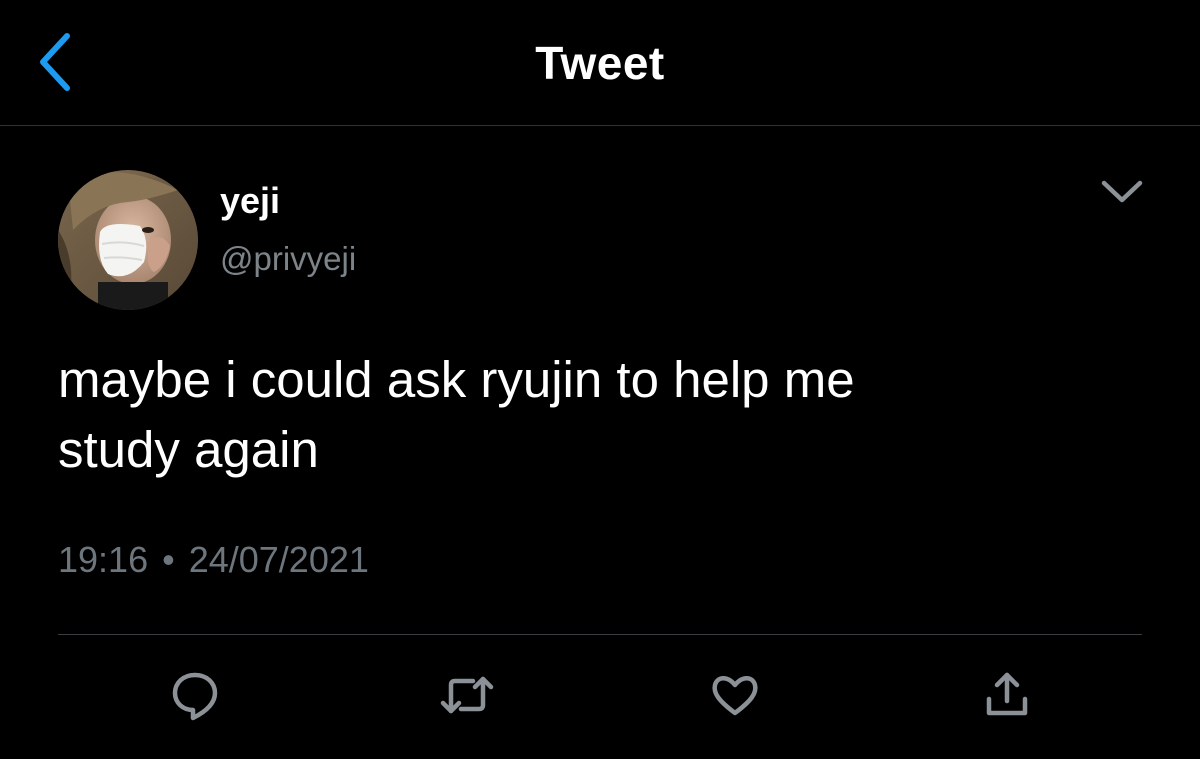  What do you see at coordinates (600, 634) in the screenshot?
I see `divider` at bounding box center [600, 634].